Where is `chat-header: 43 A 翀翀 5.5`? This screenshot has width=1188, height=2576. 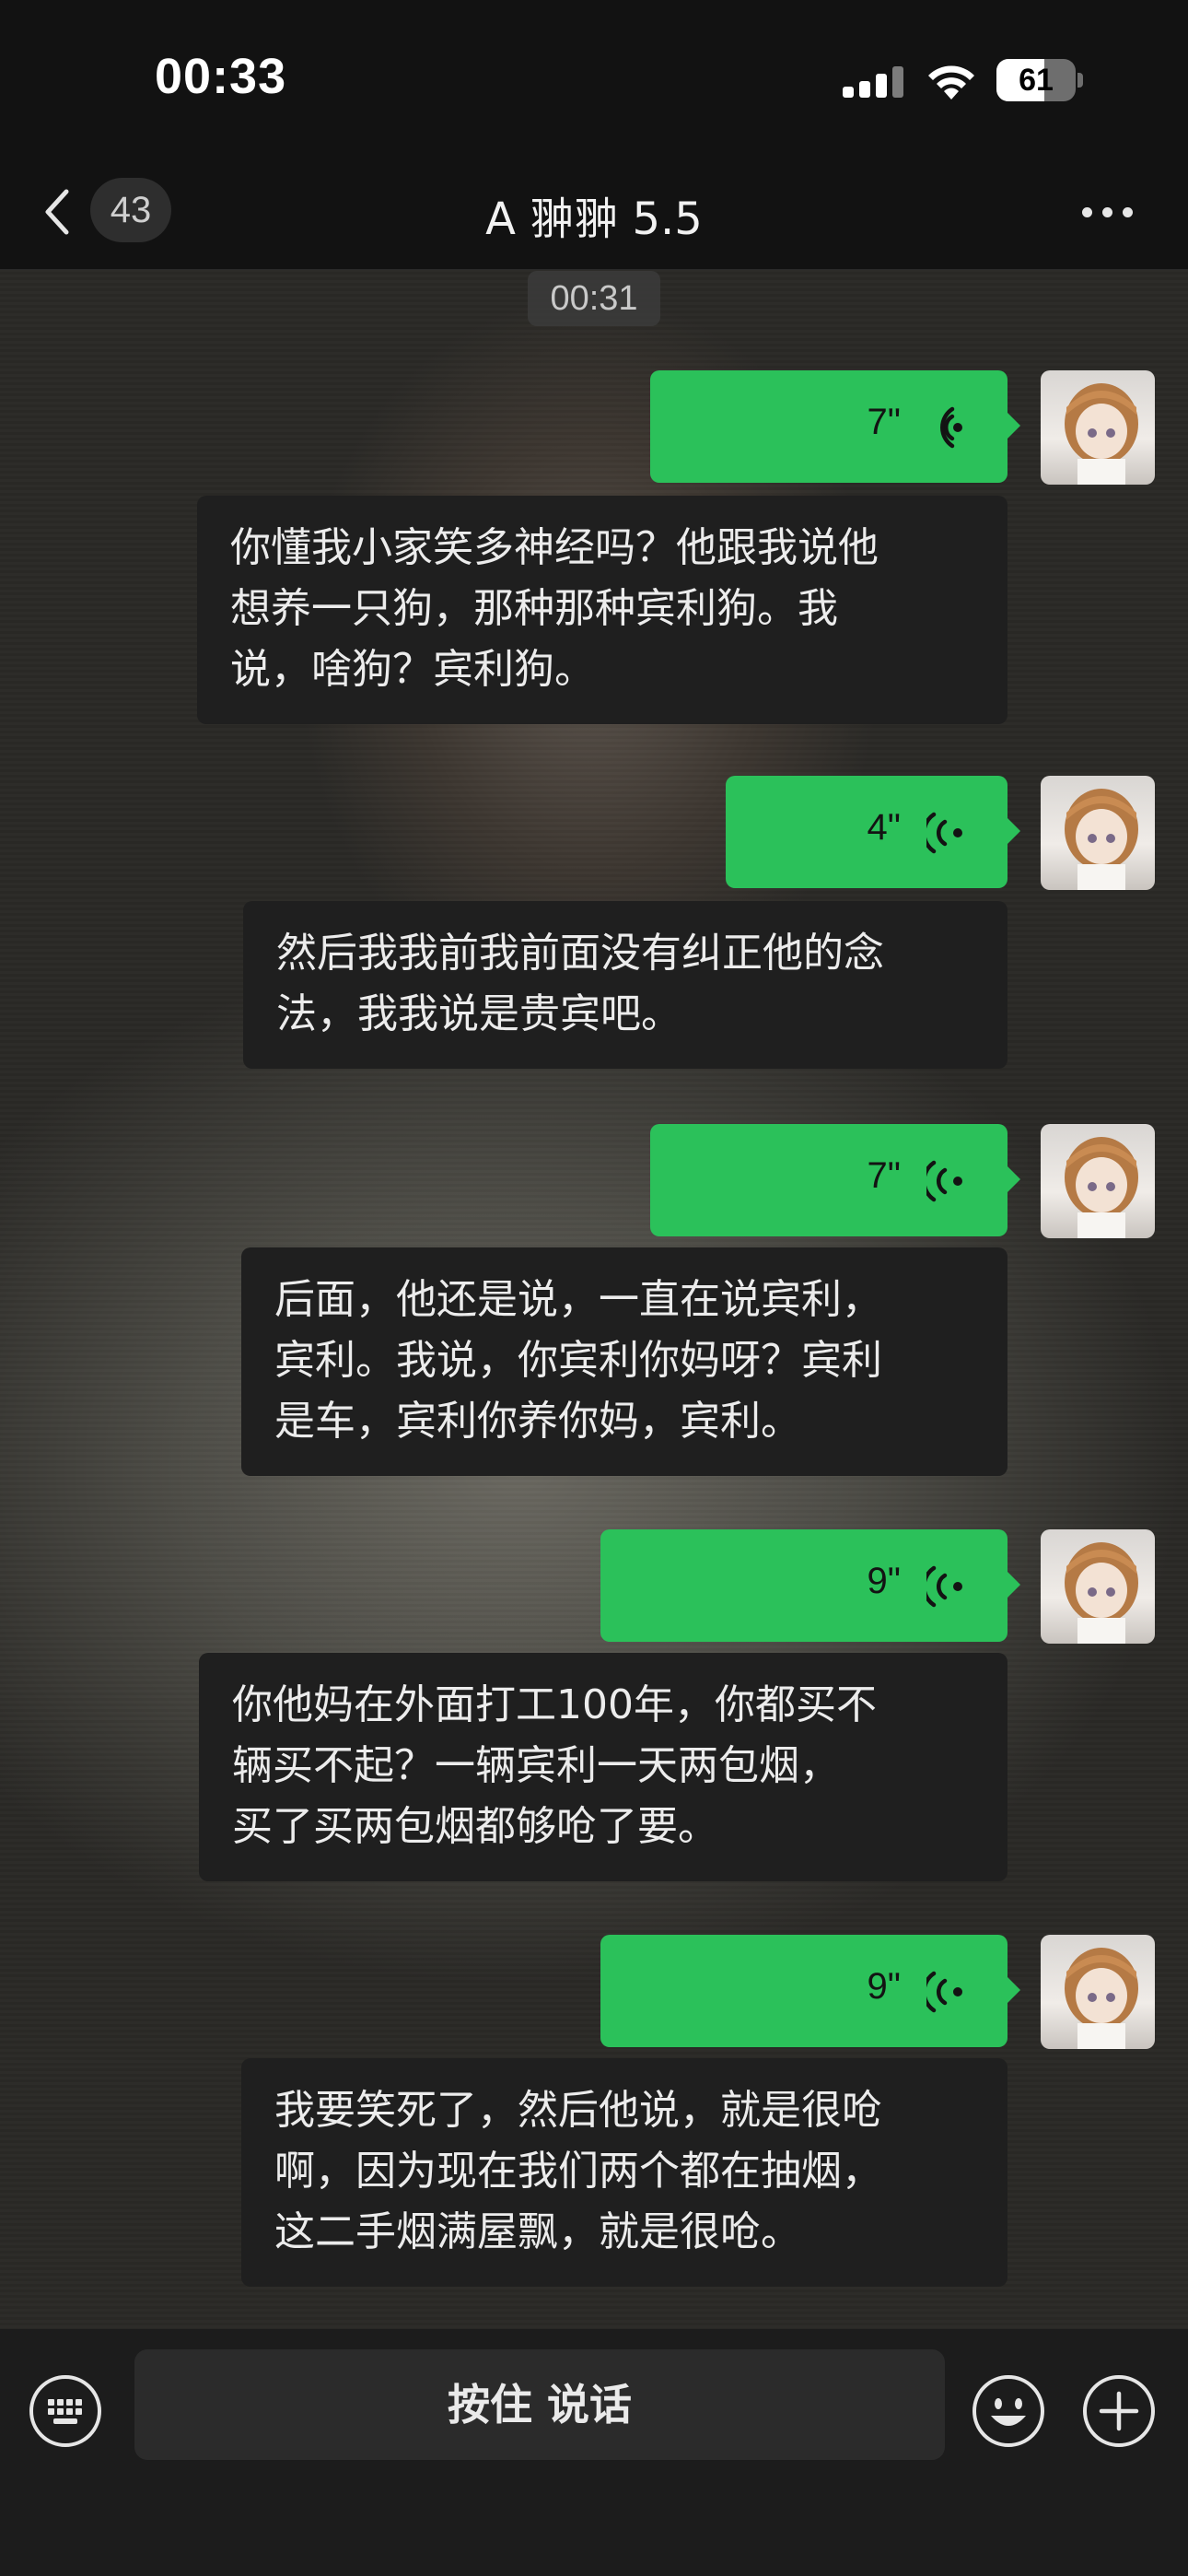 chat-header: 43 A 翀翀 5.5 is located at coordinates (594, 213).